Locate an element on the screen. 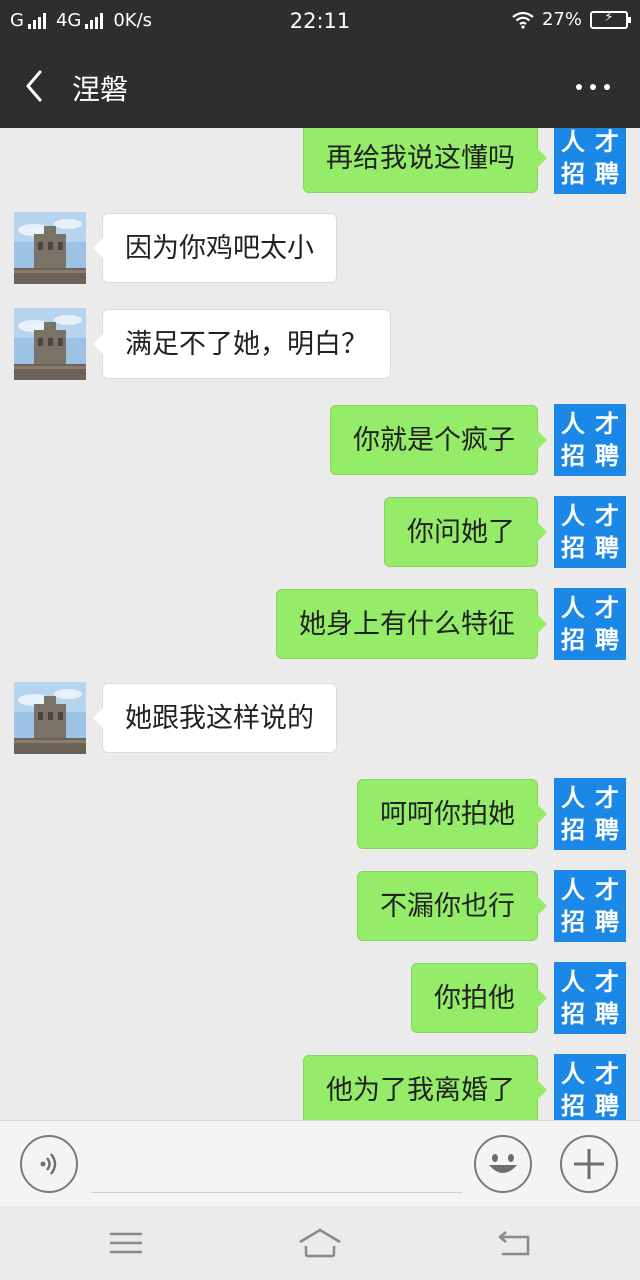 The image size is (640, 1280). message-bubble: 她身上有什么特征 is located at coordinates (411, 624).